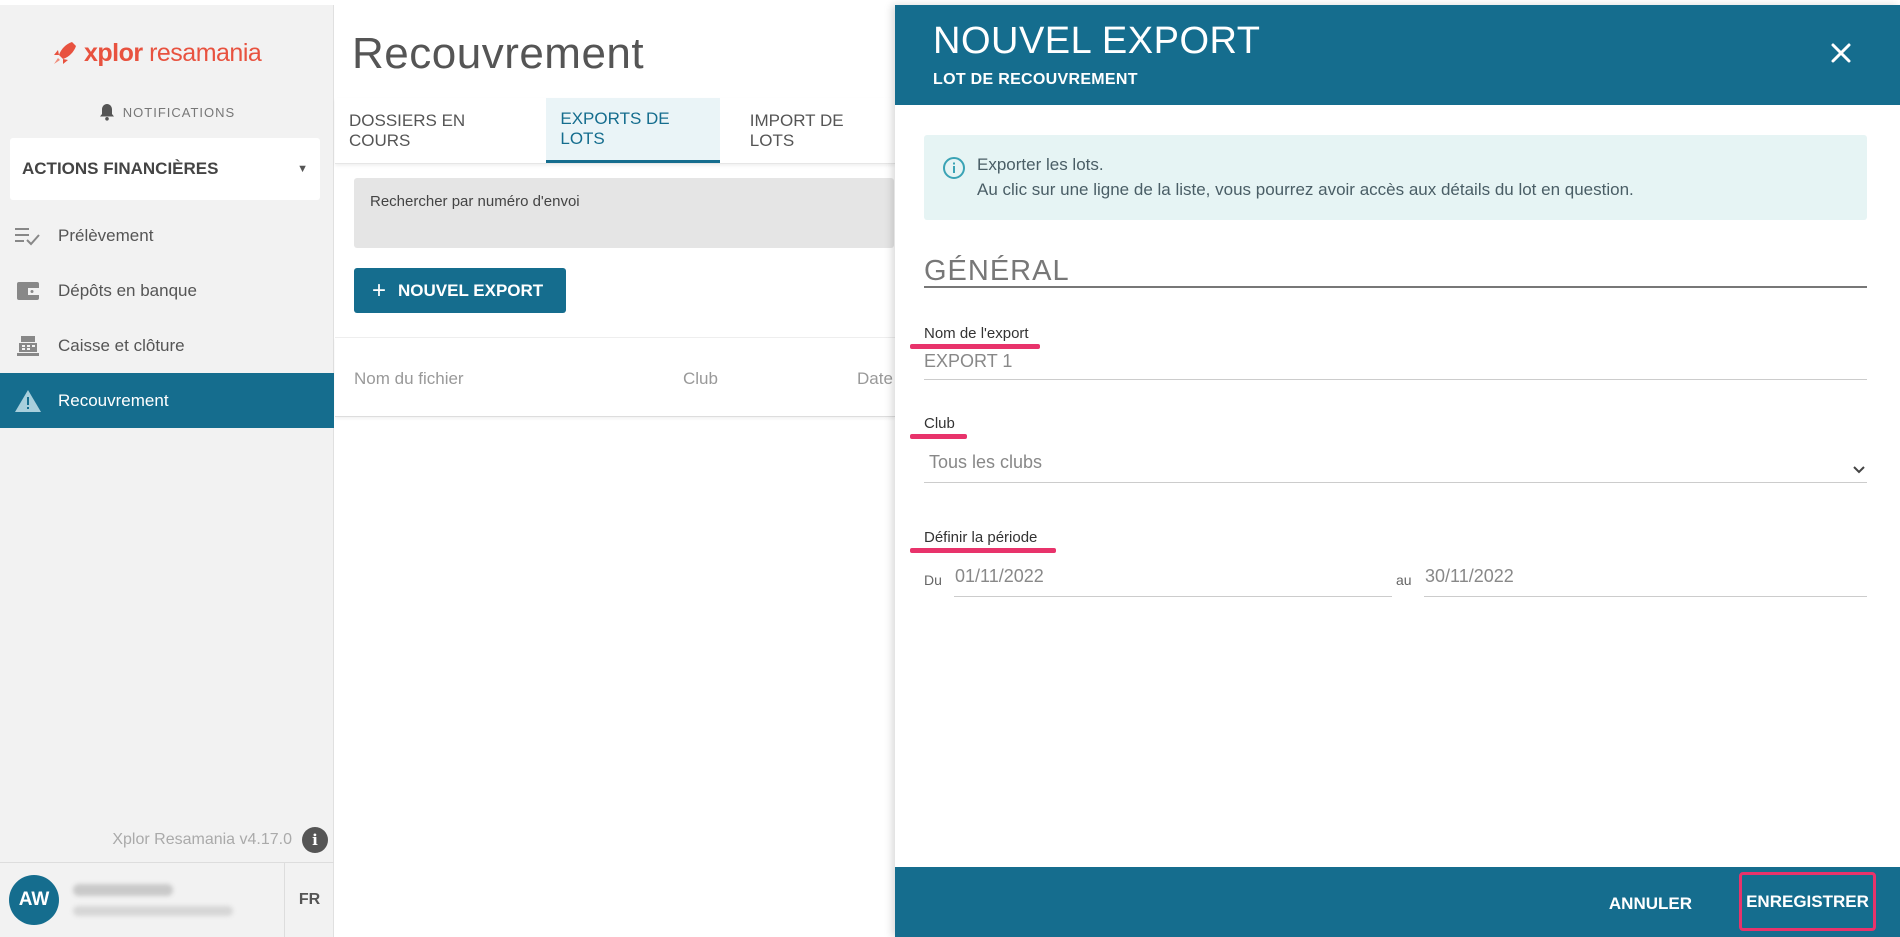 This screenshot has height=937, width=1900. I want to click on section-title-general: GÉNÉRAL, so click(1395, 271).